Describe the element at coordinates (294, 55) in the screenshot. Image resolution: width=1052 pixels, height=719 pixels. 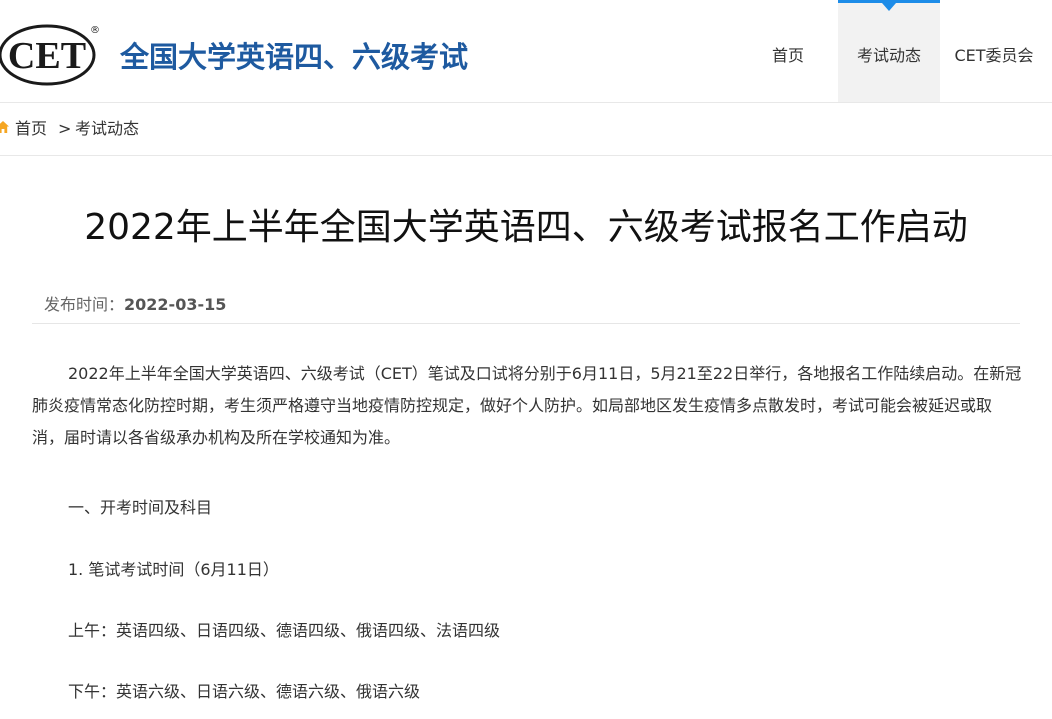
I see `site-title: 全国大学英语四、六级考试` at that location.